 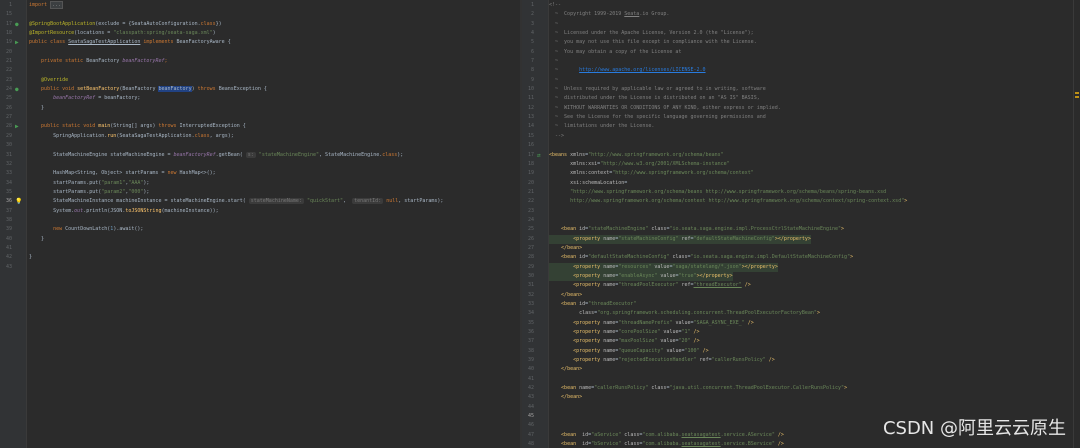 What do you see at coordinates (88, 229) in the screenshot?
I see `code-token: CountDownLatch(` at bounding box center [88, 229].